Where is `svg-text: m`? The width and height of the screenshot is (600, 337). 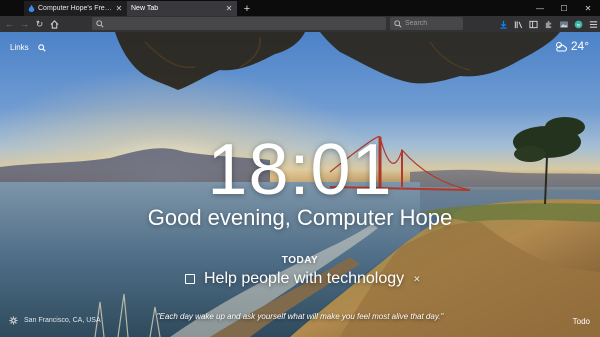 svg-text: m is located at coordinates (579, 24).